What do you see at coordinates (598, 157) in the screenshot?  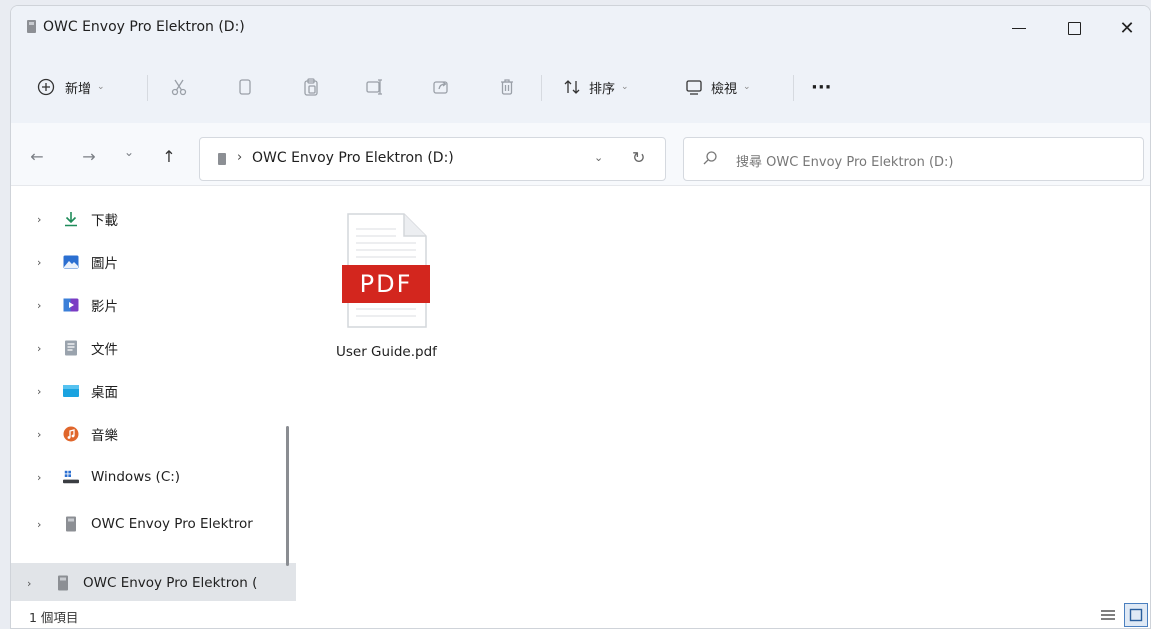 I see `address-dropdown-button: ⌄` at bounding box center [598, 157].